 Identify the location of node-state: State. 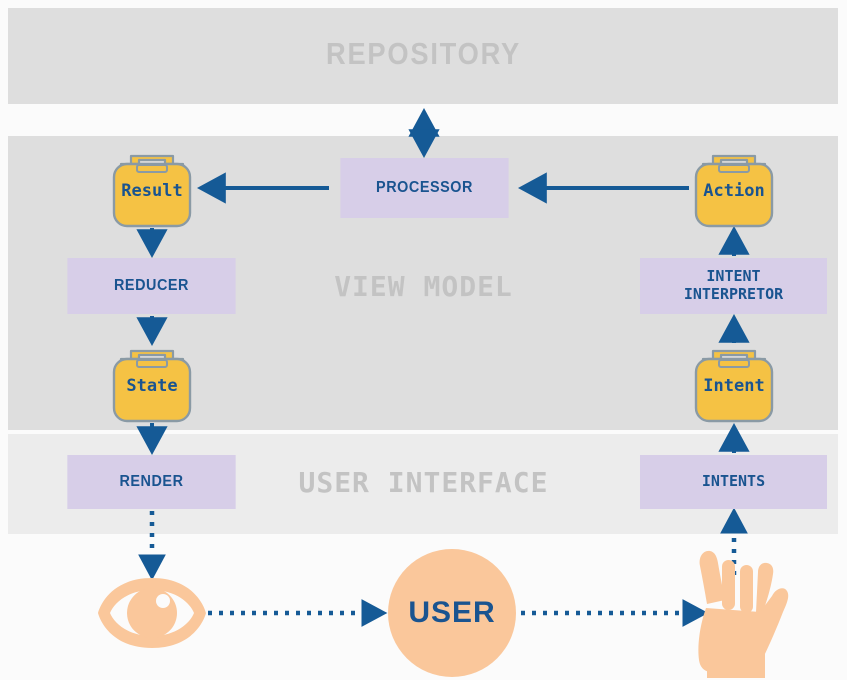
(152, 385).